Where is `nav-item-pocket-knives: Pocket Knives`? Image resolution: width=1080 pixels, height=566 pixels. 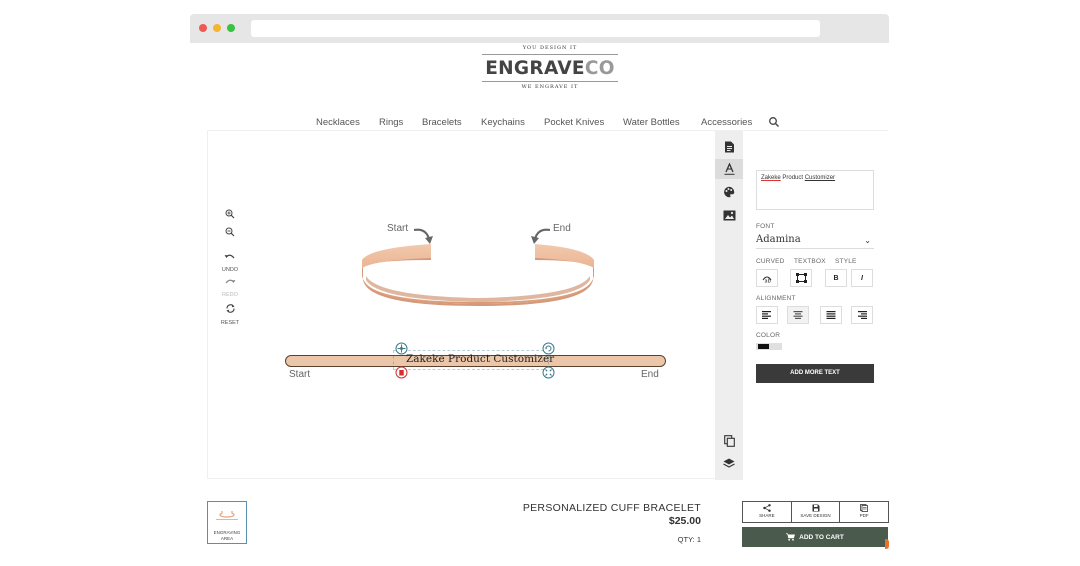
nav-item-pocket-knives: Pocket Knives is located at coordinates (574, 122).